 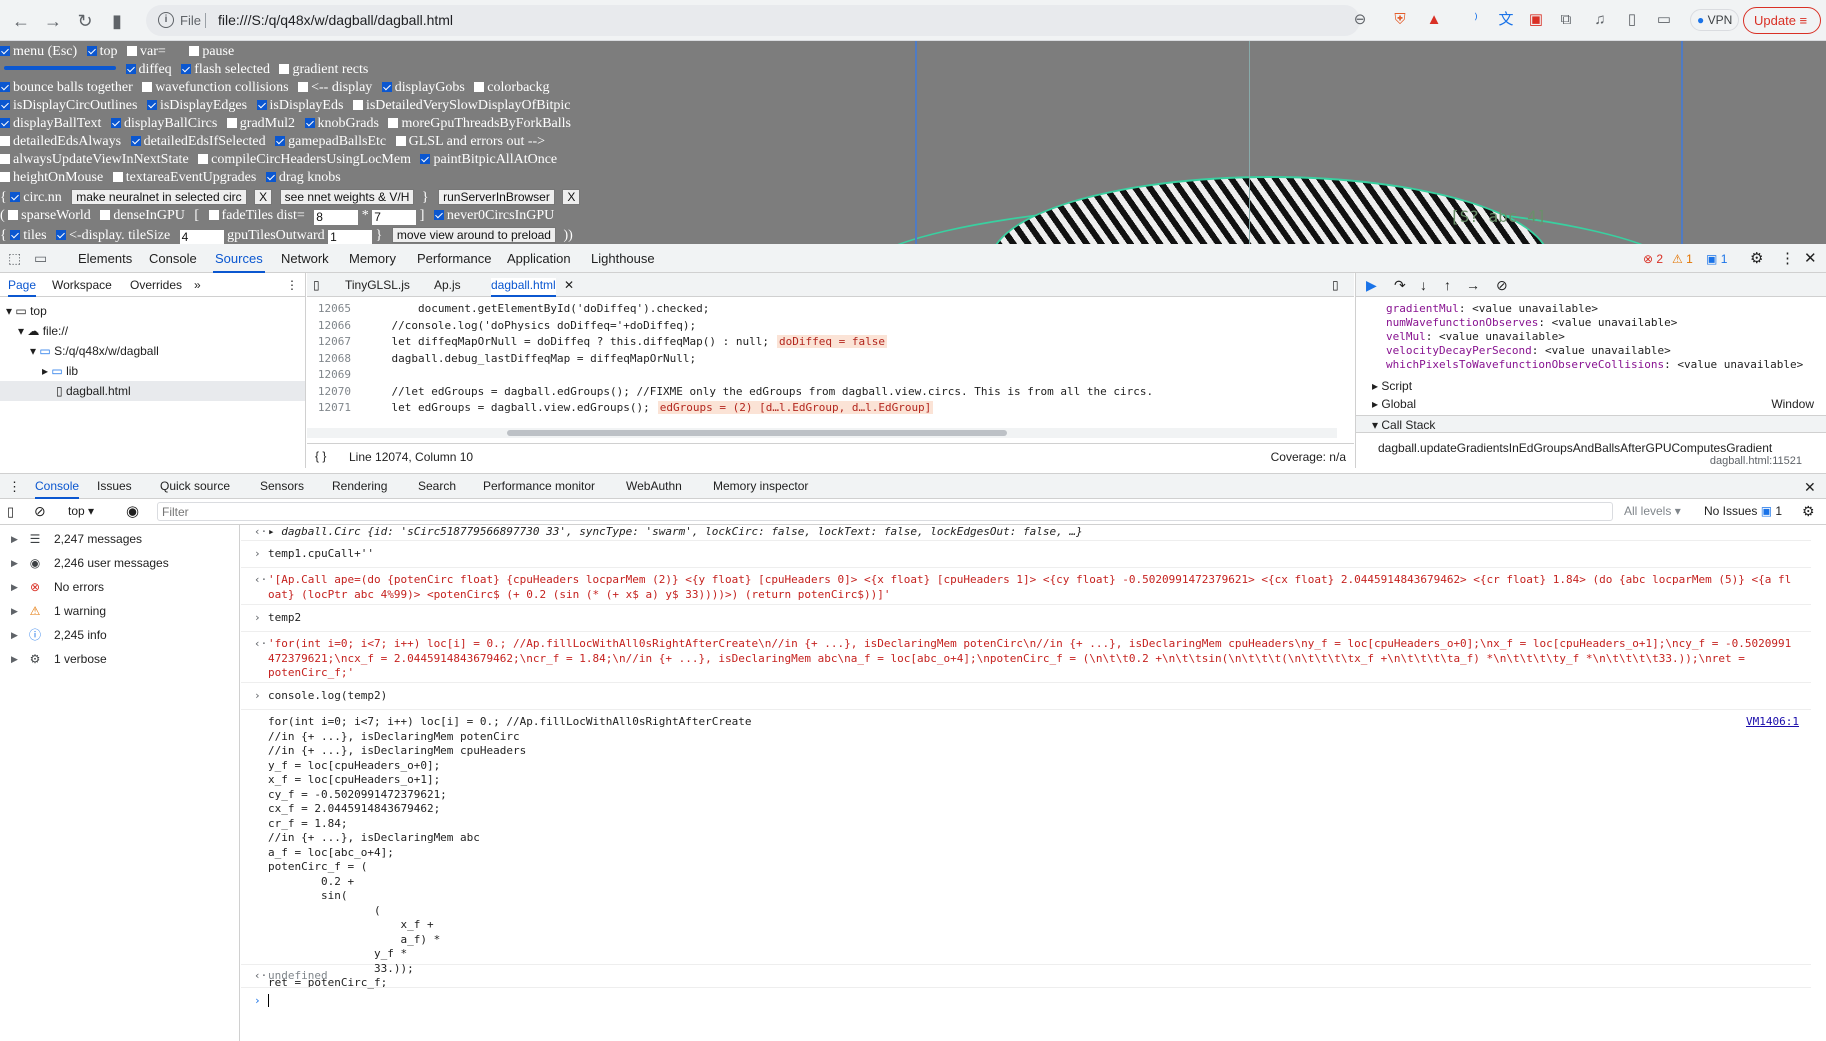 What do you see at coordinates (5, 105) in the screenshot?
I see `circoutlines-checkbox` at bounding box center [5, 105].